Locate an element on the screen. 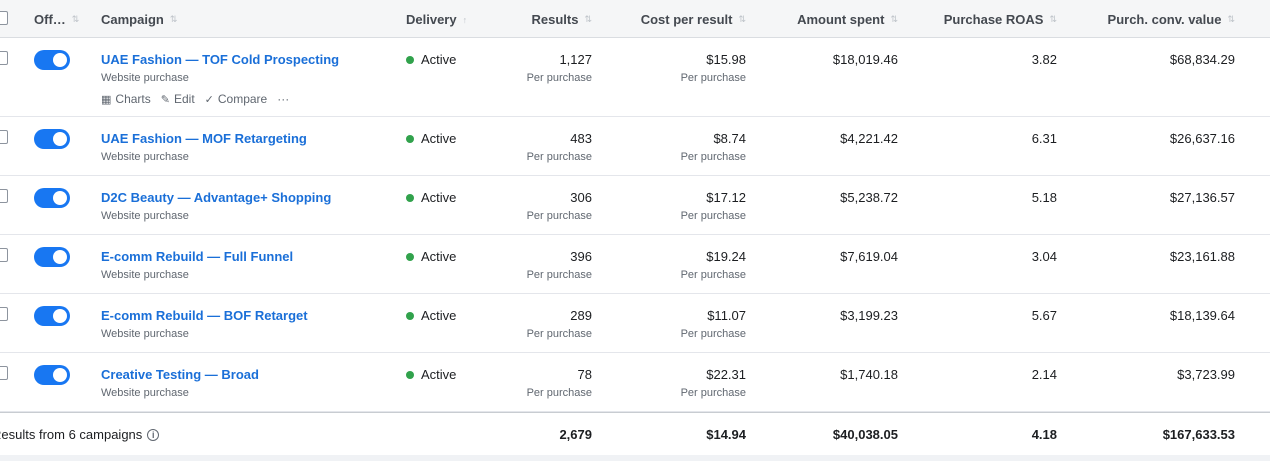 This screenshot has height=461, width=1270. campaign-name-link: E-comm Rebuild — Full Funnel is located at coordinates (197, 256).